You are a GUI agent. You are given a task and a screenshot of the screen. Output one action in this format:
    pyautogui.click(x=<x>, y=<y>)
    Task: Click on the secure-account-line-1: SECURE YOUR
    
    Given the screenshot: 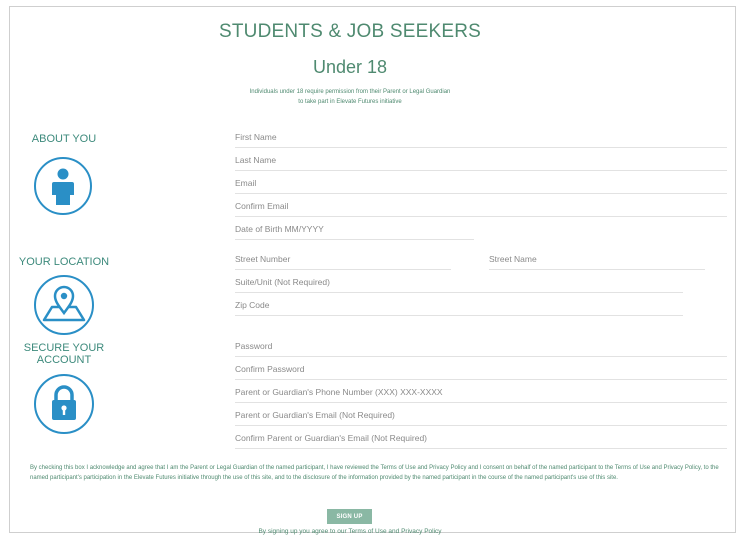 What is the action you would take?
    pyautogui.click(x=64, y=348)
    